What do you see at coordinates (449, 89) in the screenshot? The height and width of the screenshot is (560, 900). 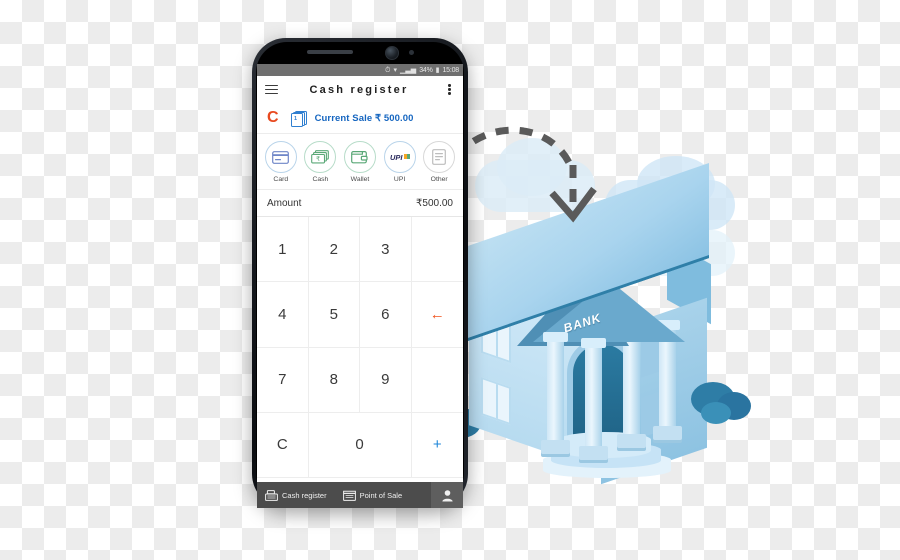 I see `overflow-menu-icon` at bounding box center [449, 89].